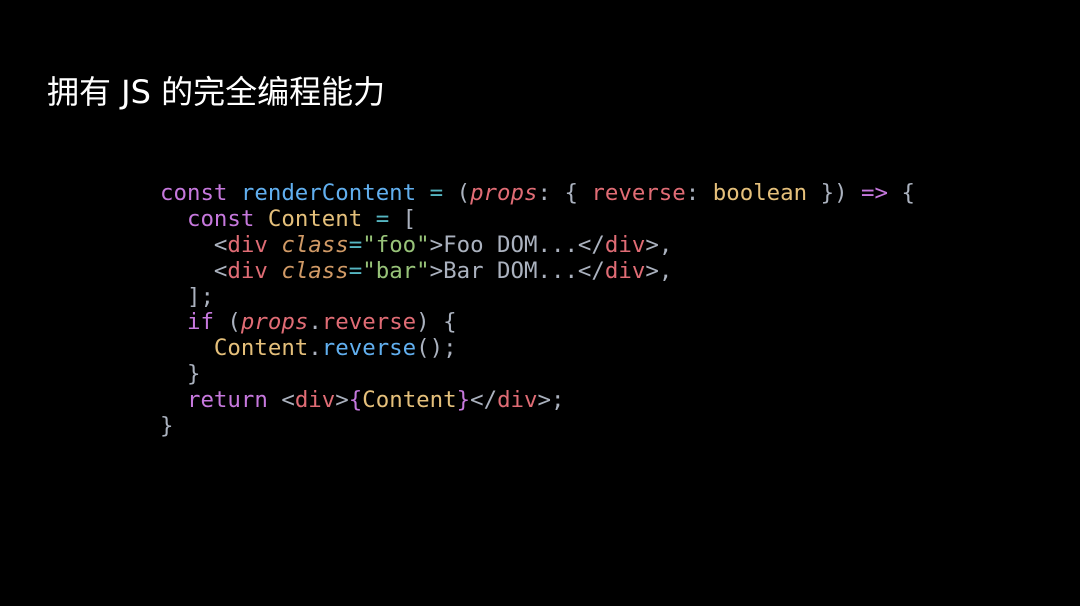  Describe the element at coordinates (760, 193) in the screenshot. I see `code-token: boolean` at that location.